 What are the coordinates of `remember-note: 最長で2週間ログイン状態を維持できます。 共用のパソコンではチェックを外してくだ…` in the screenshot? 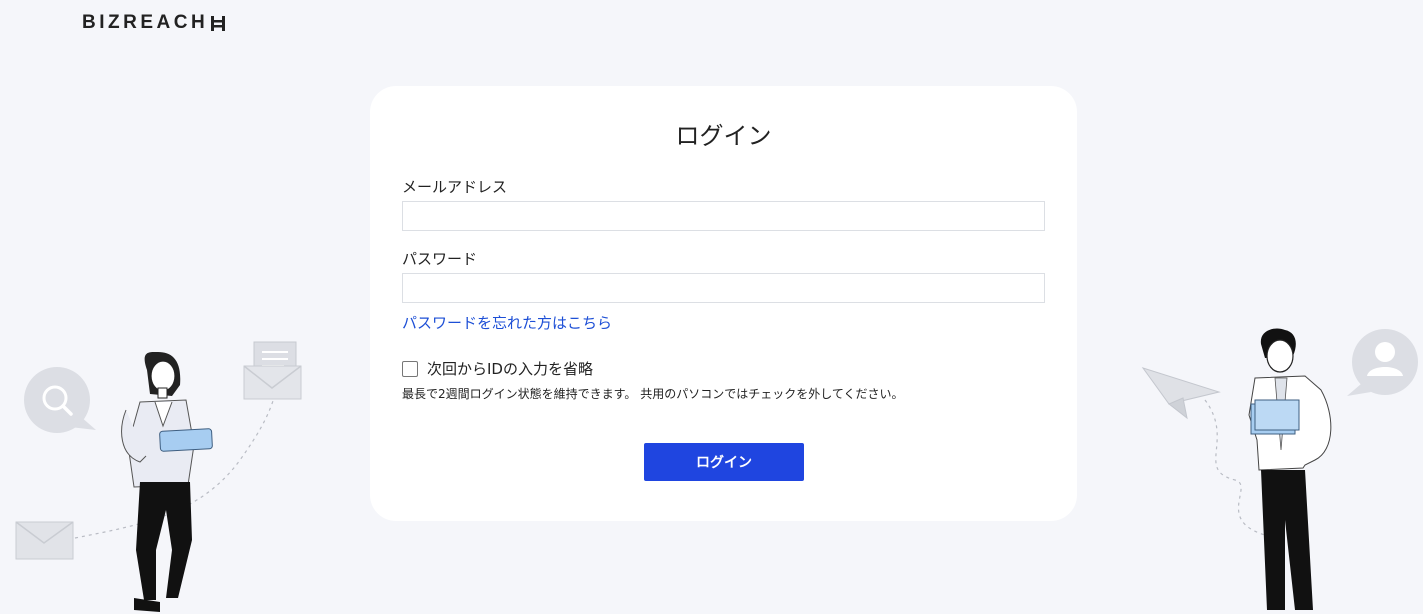 It's located at (653, 394).